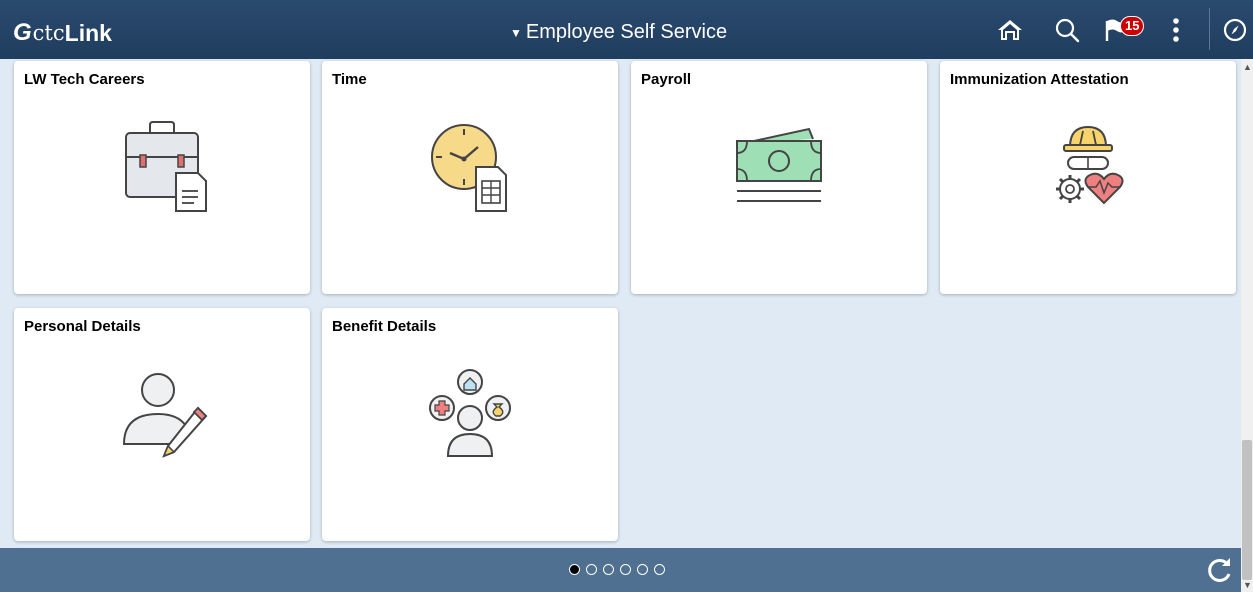 Image resolution: width=1253 pixels, height=592 pixels. Describe the element at coordinates (384, 326) in the screenshot. I see `tile-title: Benefit Details` at that location.